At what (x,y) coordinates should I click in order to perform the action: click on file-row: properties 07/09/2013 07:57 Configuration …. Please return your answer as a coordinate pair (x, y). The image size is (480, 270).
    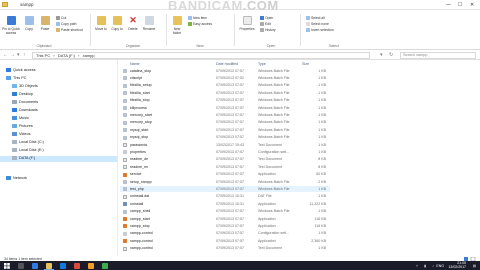
    Looking at the image, I should click on (225, 152).